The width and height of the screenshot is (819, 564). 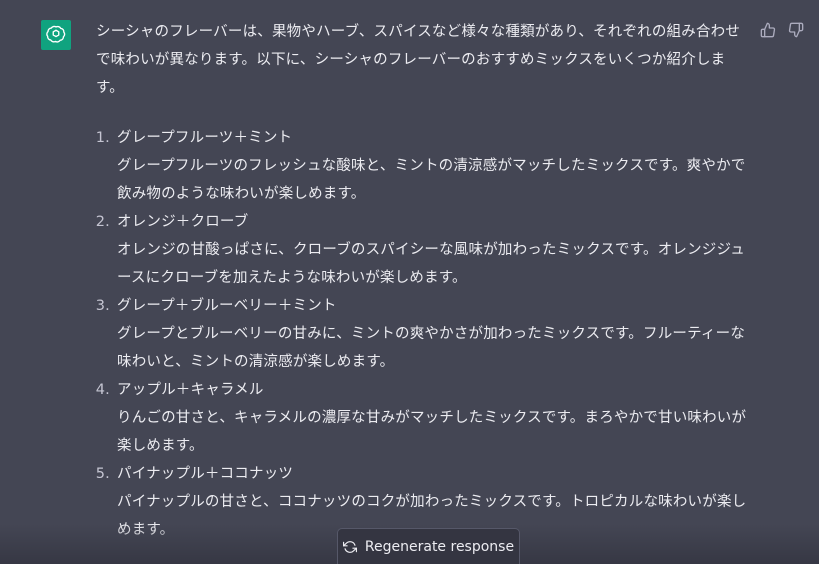 What do you see at coordinates (102, 306) in the screenshot?
I see `list-item-number: 3.` at bounding box center [102, 306].